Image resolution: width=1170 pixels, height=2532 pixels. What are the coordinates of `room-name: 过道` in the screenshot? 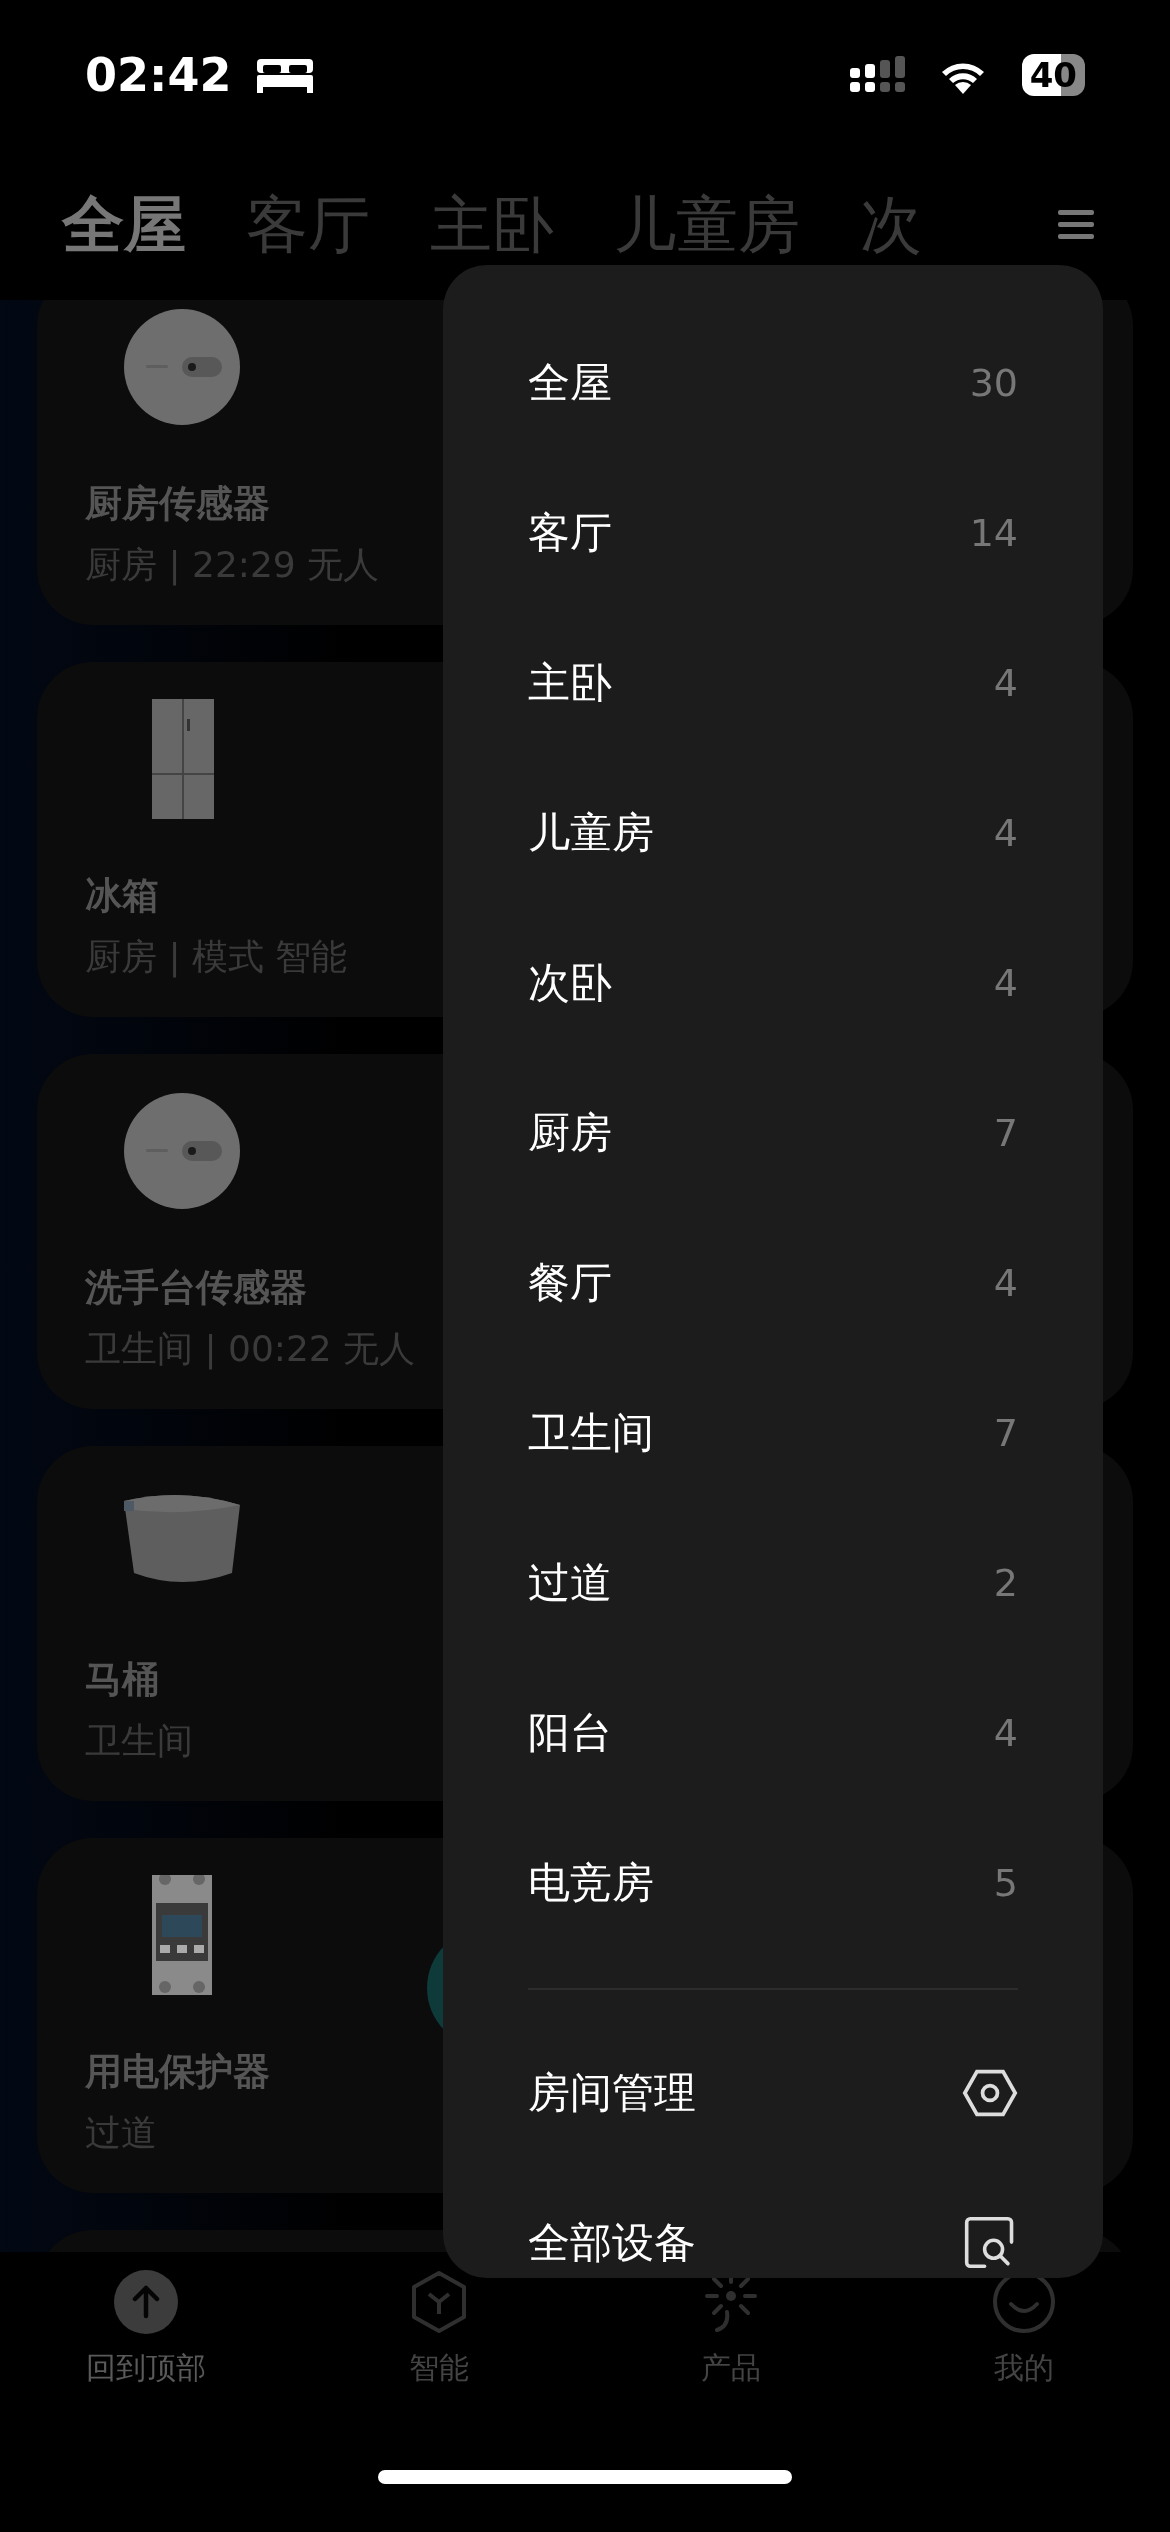 It's located at (570, 1583).